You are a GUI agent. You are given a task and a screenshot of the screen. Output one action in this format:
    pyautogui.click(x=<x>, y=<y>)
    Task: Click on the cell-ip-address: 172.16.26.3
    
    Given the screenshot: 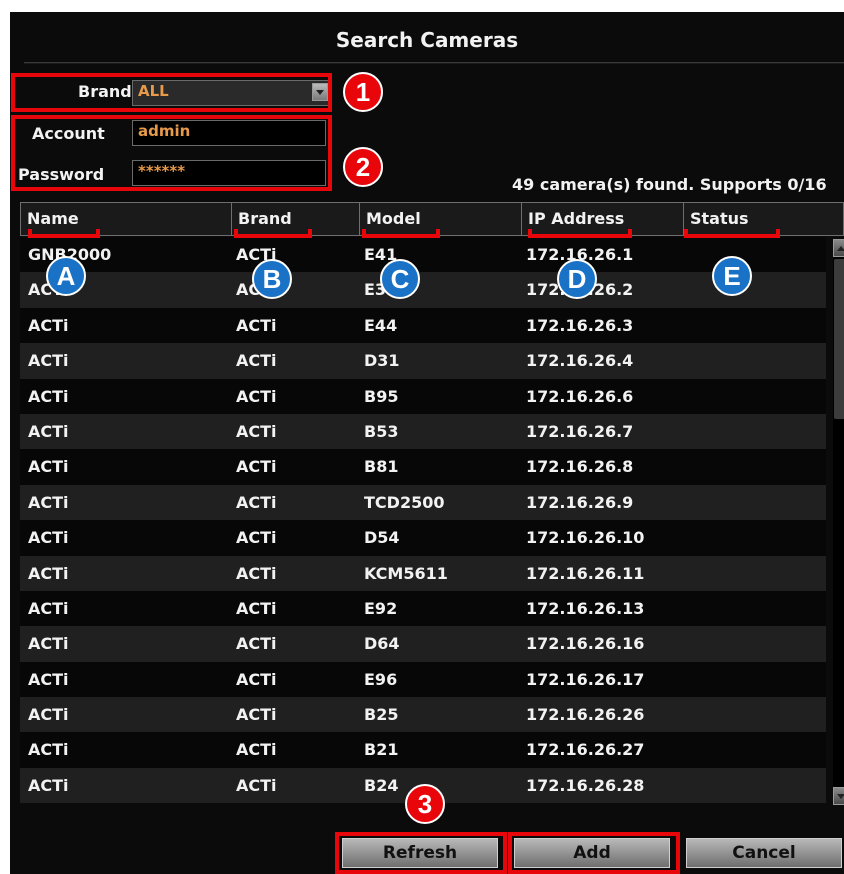 What is the action you would take?
    pyautogui.click(x=580, y=325)
    